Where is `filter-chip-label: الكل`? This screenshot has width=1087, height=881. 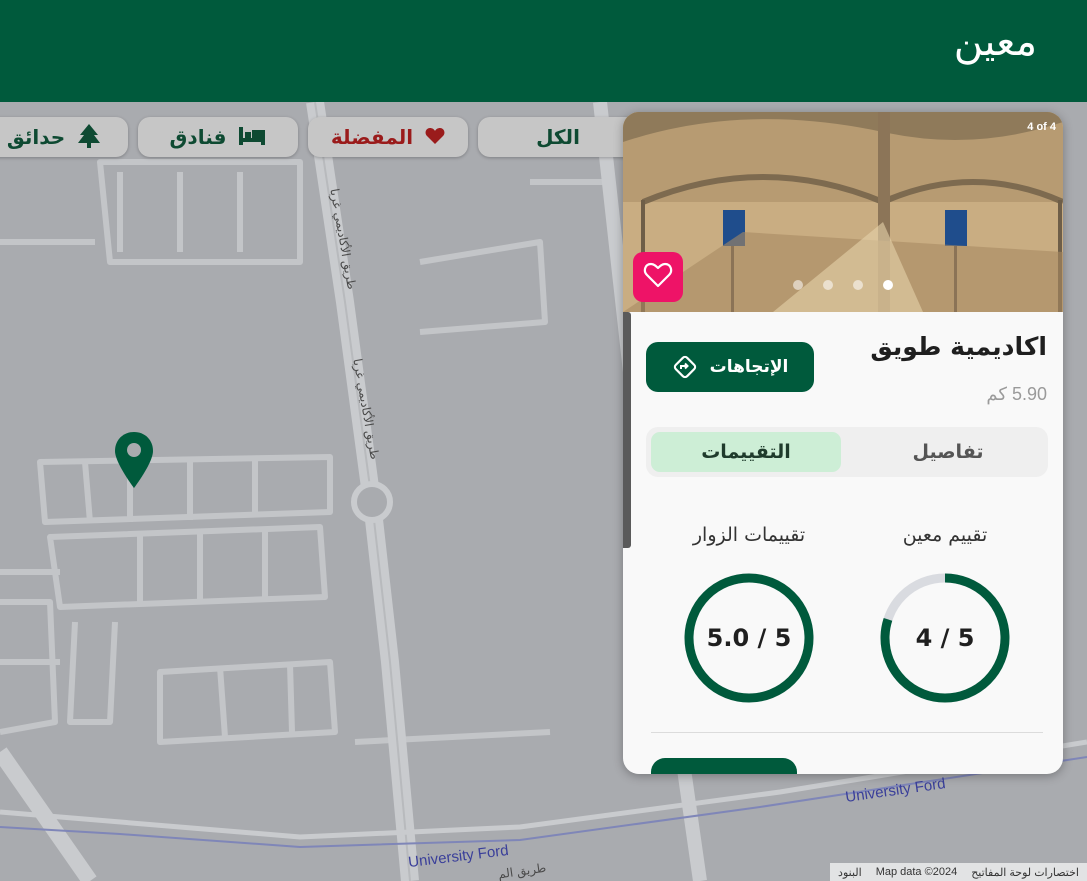
filter-chip-label: الكل is located at coordinates (558, 137).